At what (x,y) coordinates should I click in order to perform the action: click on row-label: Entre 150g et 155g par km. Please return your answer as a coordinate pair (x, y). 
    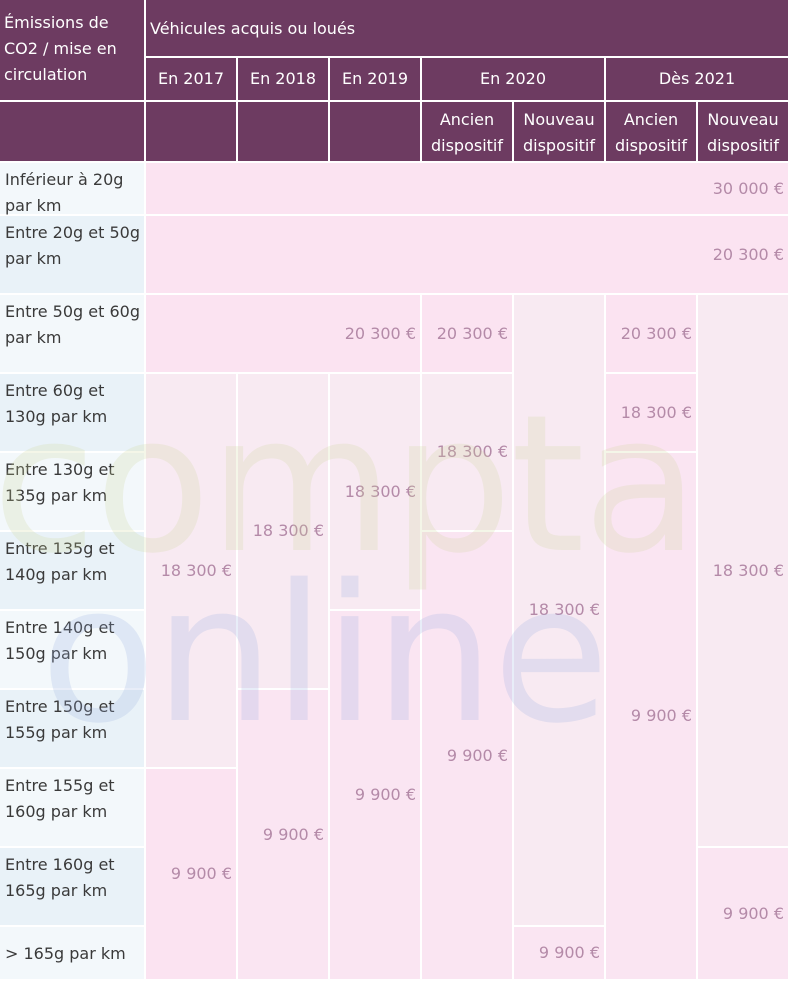
    Looking at the image, I should click on (73, 729).